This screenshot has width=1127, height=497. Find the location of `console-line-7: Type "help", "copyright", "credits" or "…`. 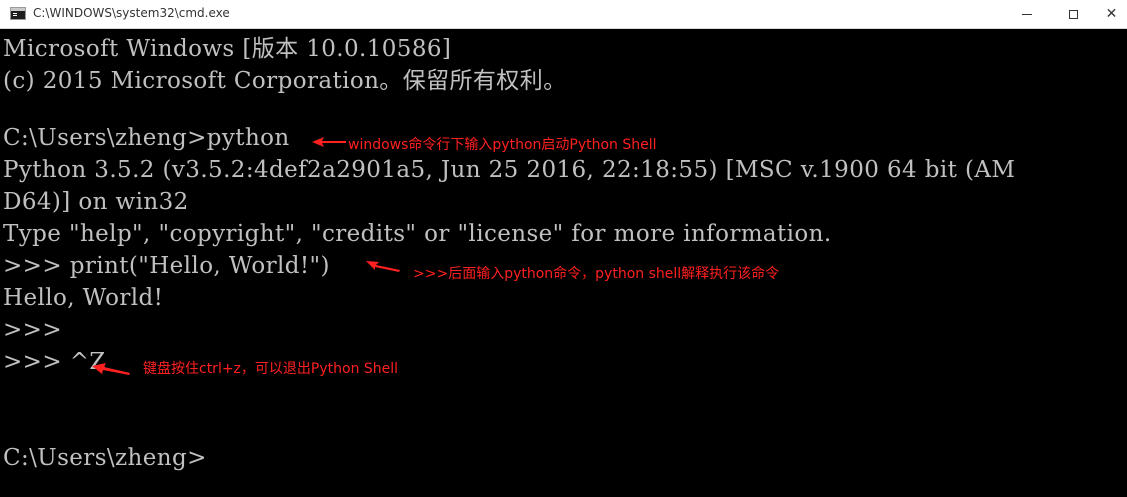

console-line-7: Type "help", "copyright", "credits" or "… is located at coordinates (417, 234).